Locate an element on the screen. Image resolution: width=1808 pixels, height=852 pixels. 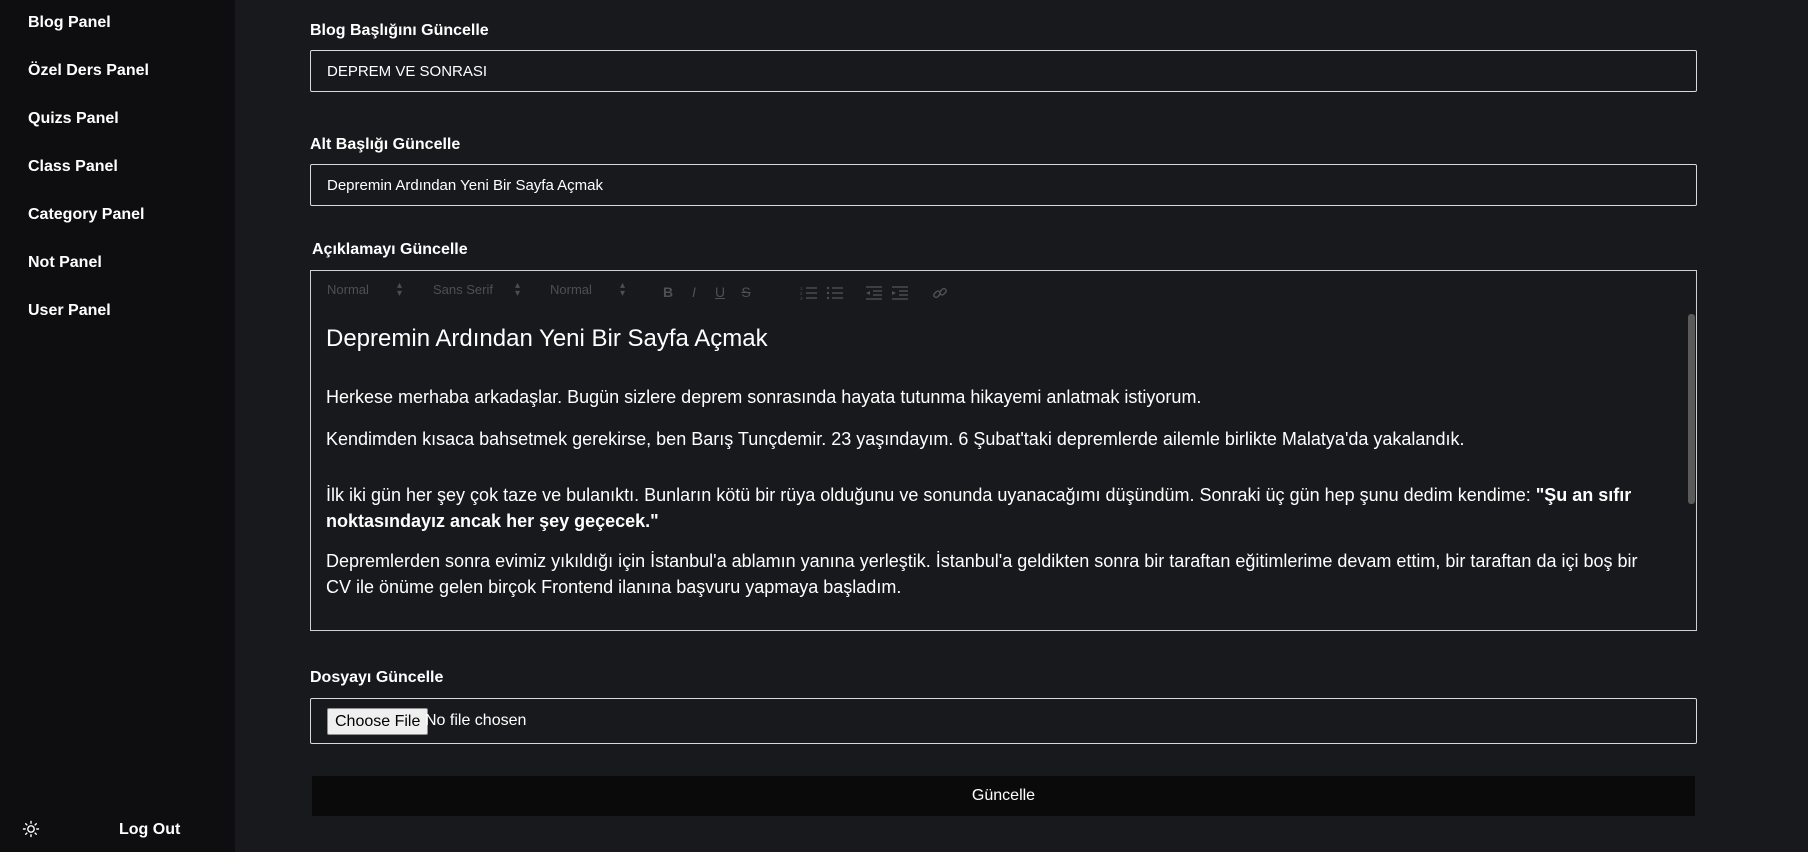
logout-button: Log Out is located at coordinates (149, 830).